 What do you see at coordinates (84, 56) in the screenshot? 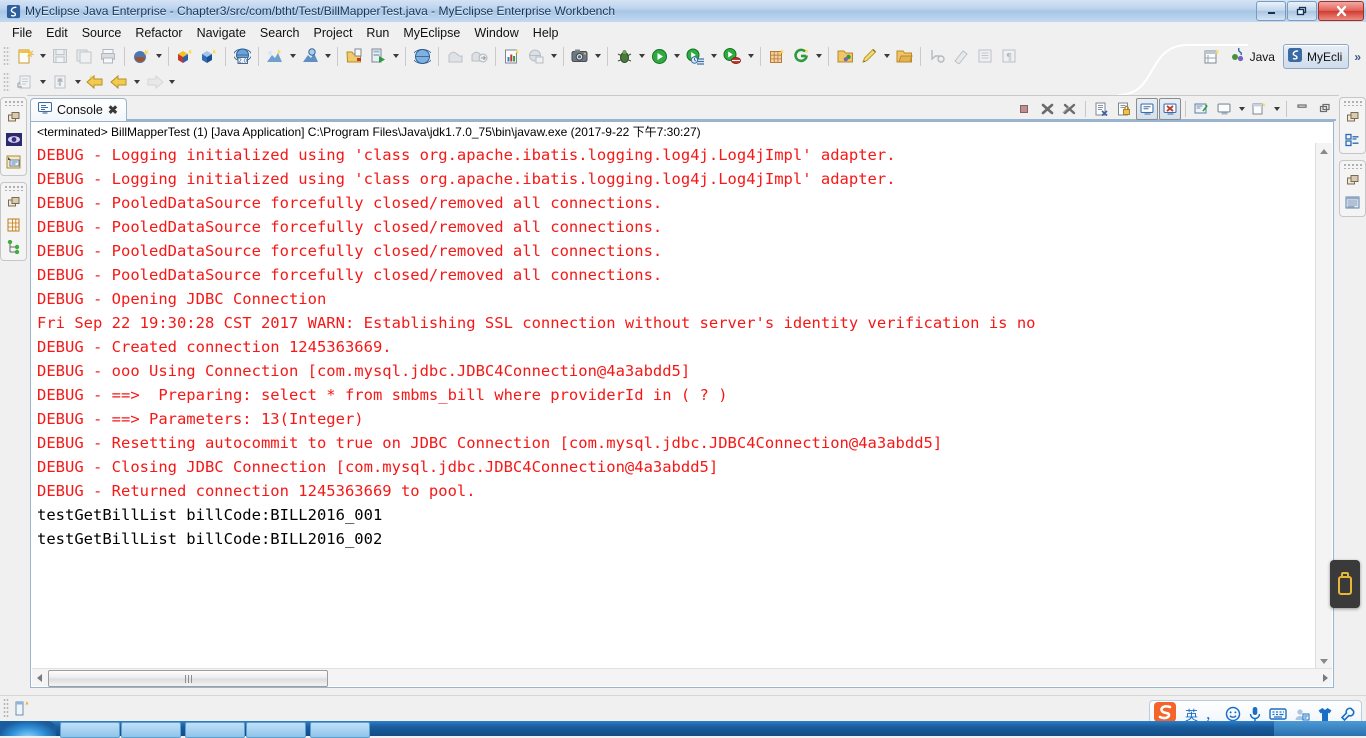
I see `save-all-icon` at bounding box center [84, 56].